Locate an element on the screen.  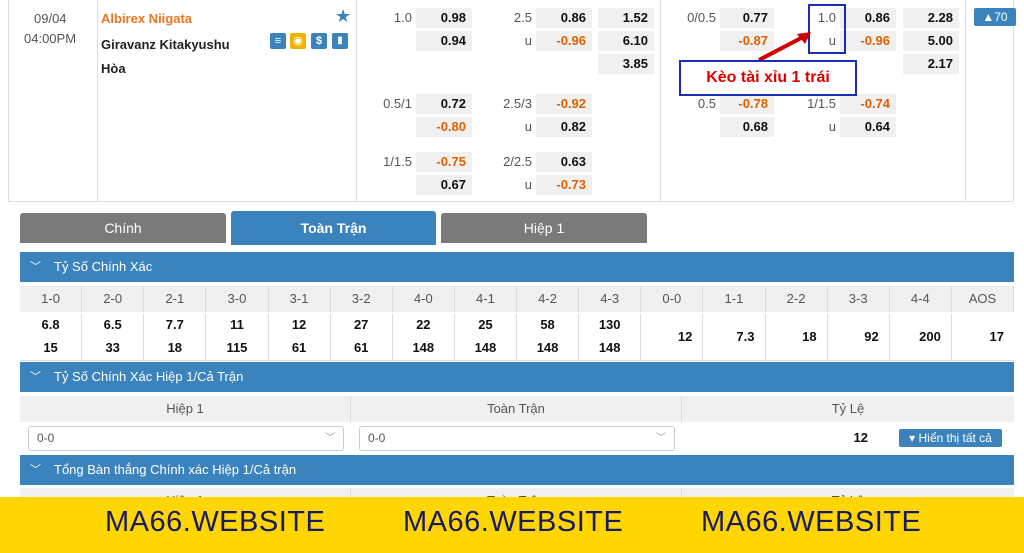
hdp-line: 0.5/1 is located at coordinates (397, 103).